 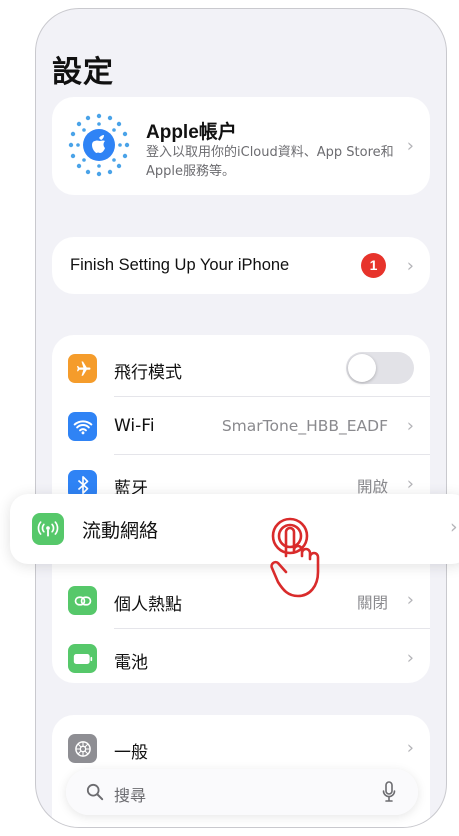 I want to click on personal-hotspot-label: 個人熱點, so click(x=148, y=605).